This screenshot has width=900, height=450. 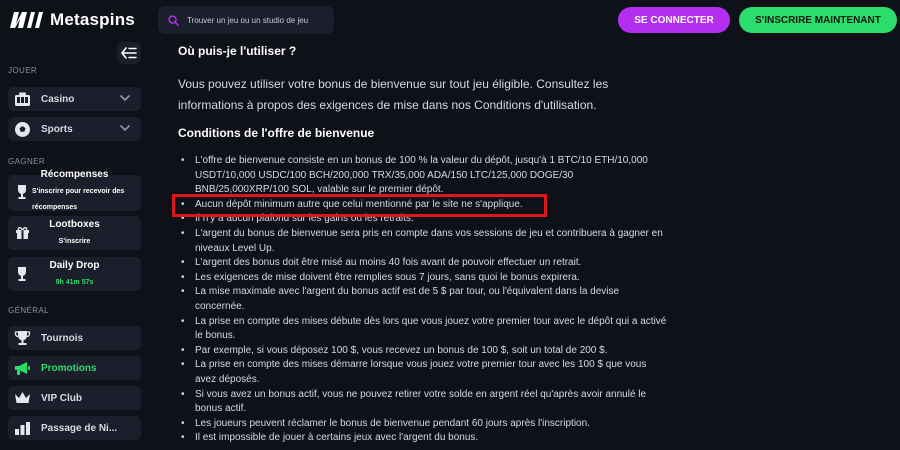 I want to click on login-button: SE CONNECTER, so click(x=674, y=20).